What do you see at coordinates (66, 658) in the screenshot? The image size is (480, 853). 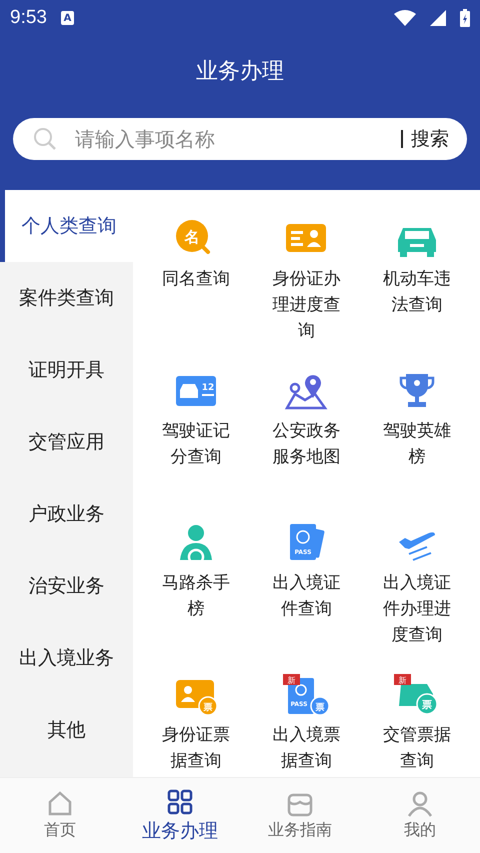 I see `category-item: 出入境业务` at bounding box center [66, 658].